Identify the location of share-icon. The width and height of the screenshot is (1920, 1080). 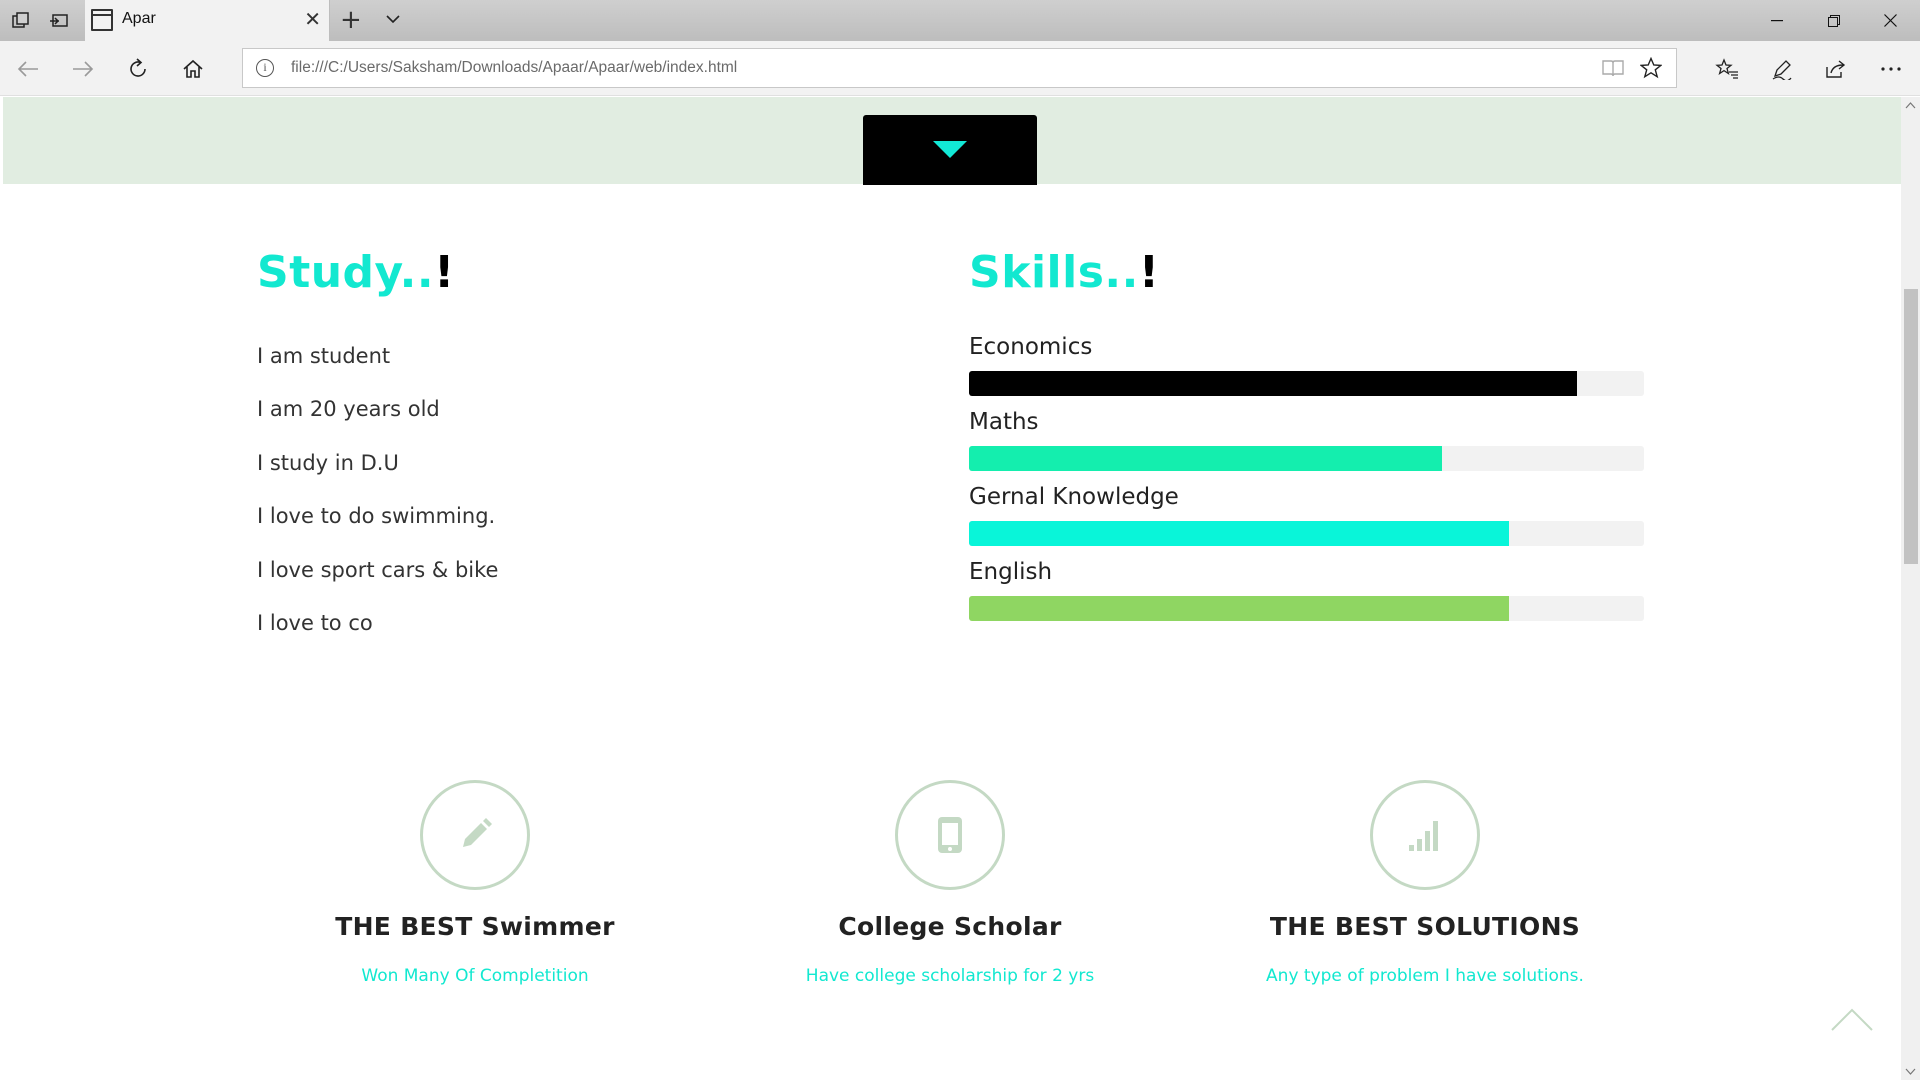
(1836, 69).